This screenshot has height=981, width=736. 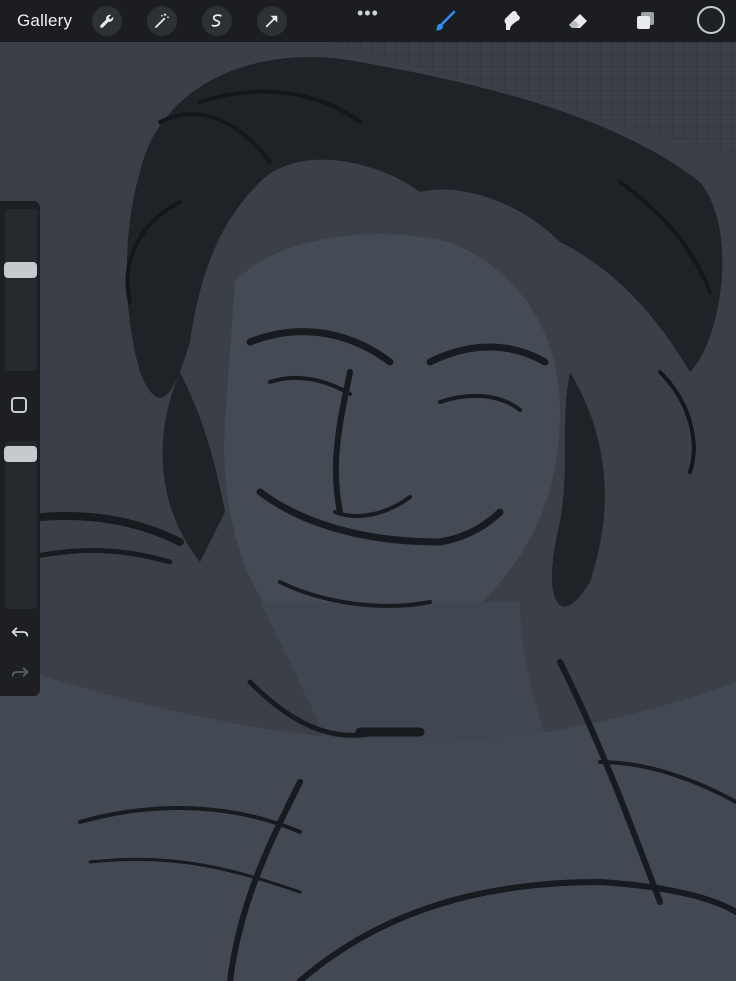 I want to click on undo-icon, so click(x=20, y=632).